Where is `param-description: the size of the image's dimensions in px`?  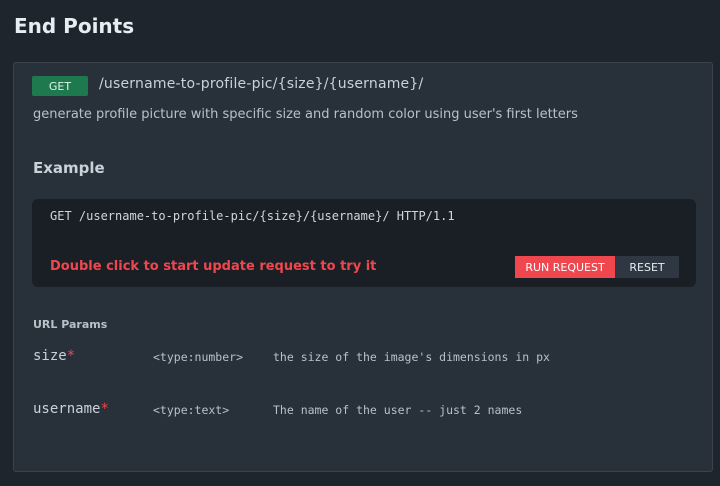 param-description: the size of the image's dimensions in px is located at coordinates (411, 357).